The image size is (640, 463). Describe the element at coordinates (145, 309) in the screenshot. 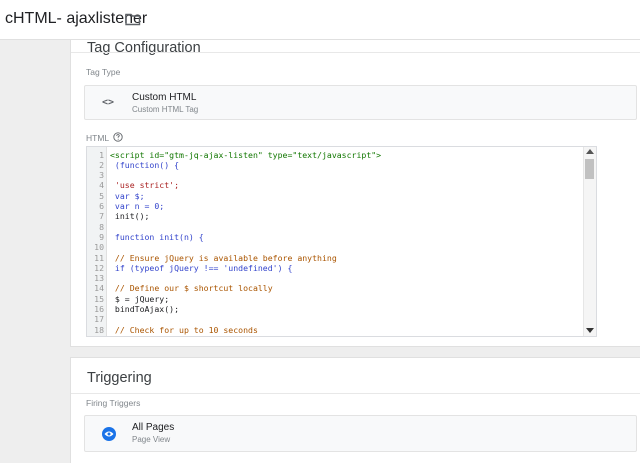

I see `code-text: bindToAjax();` at that location.